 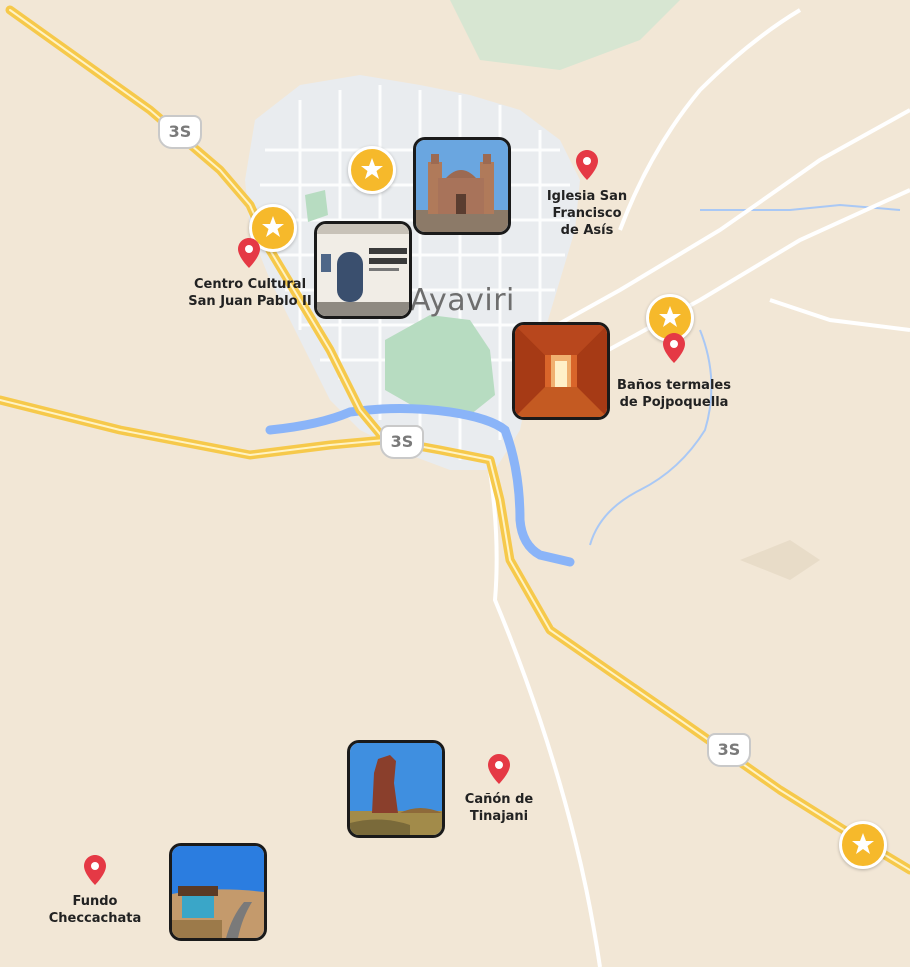 What do you see at coordinates (250, 301) in the screenshot?
I see `place-label-line: San Juan Pablo II` at bounding box center [250, 301].